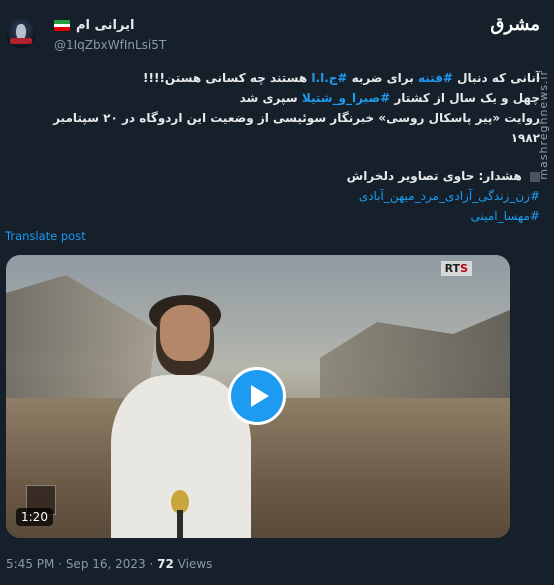  Describe the element at coordinates (225, 78) in the screenshot. I see `tweet-text-segment: هستند چه کسانی هستن!!!!` at that location.